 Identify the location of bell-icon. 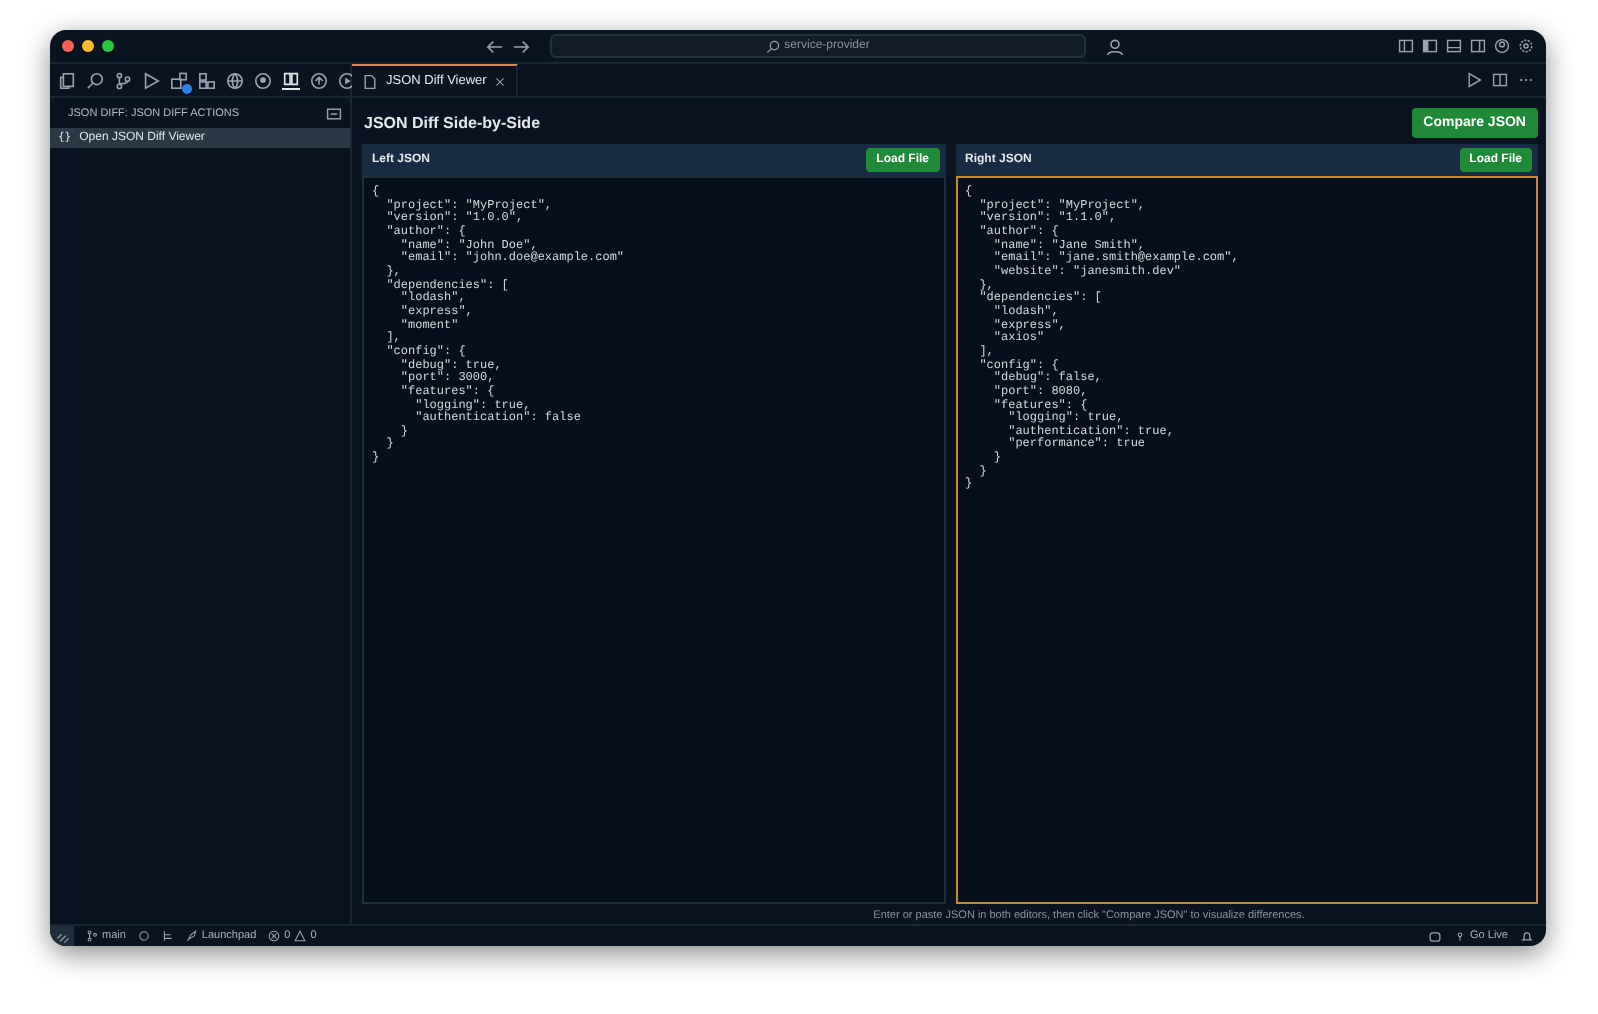
(1527, 936).